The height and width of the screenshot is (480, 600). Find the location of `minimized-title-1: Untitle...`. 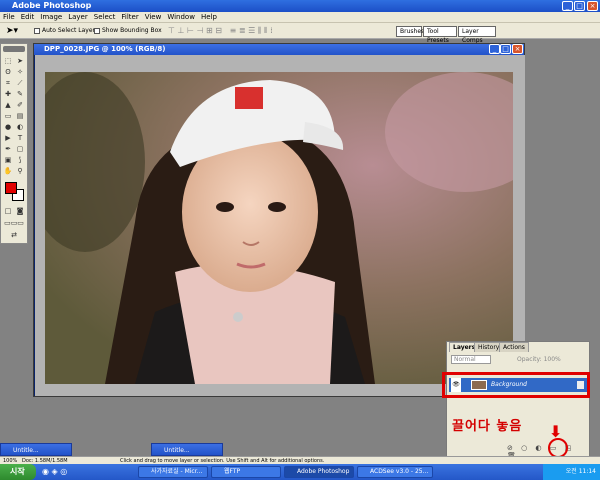

minimized-title-1: Untitle... is located at coordinates (26, 450).